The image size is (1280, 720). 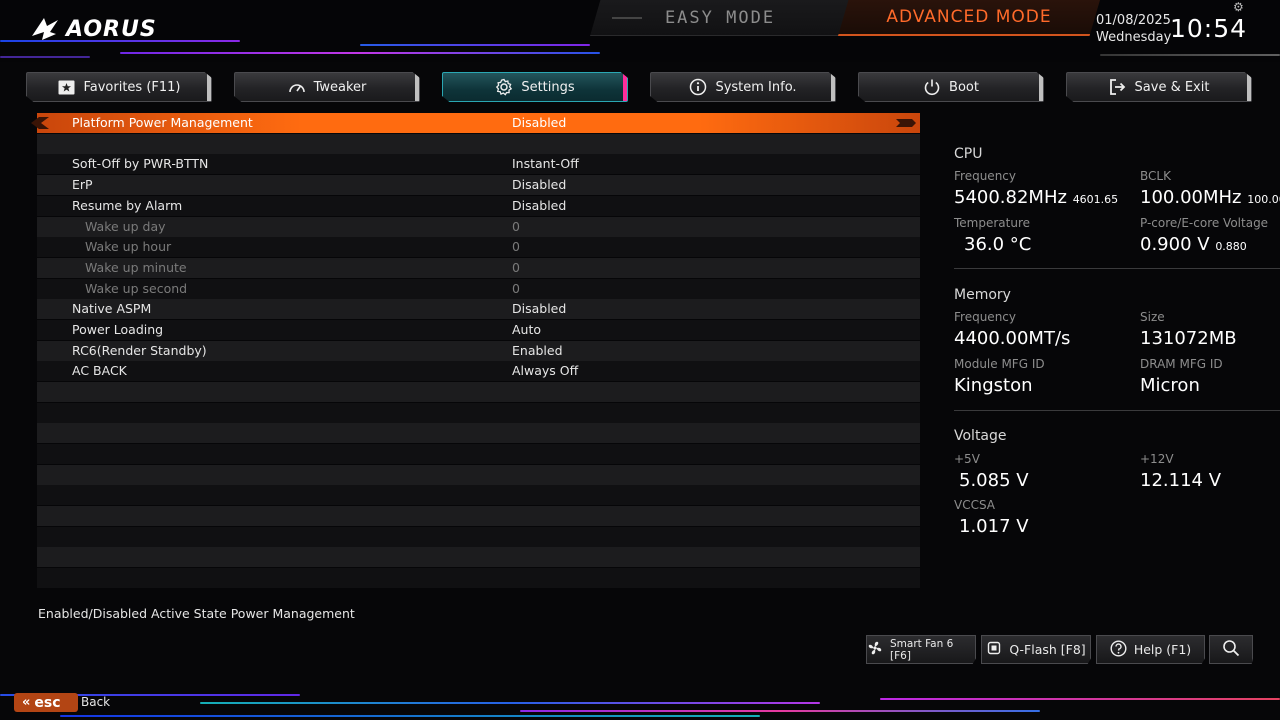 I want to click on search-icon, so click(x=1231, y=649).